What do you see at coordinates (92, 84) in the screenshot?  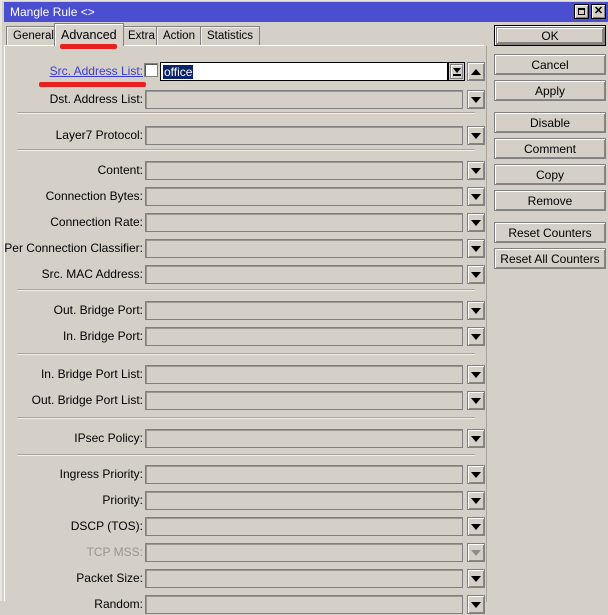 I see `annotation-underline-src-address-list` at bounding box center [92, 84].